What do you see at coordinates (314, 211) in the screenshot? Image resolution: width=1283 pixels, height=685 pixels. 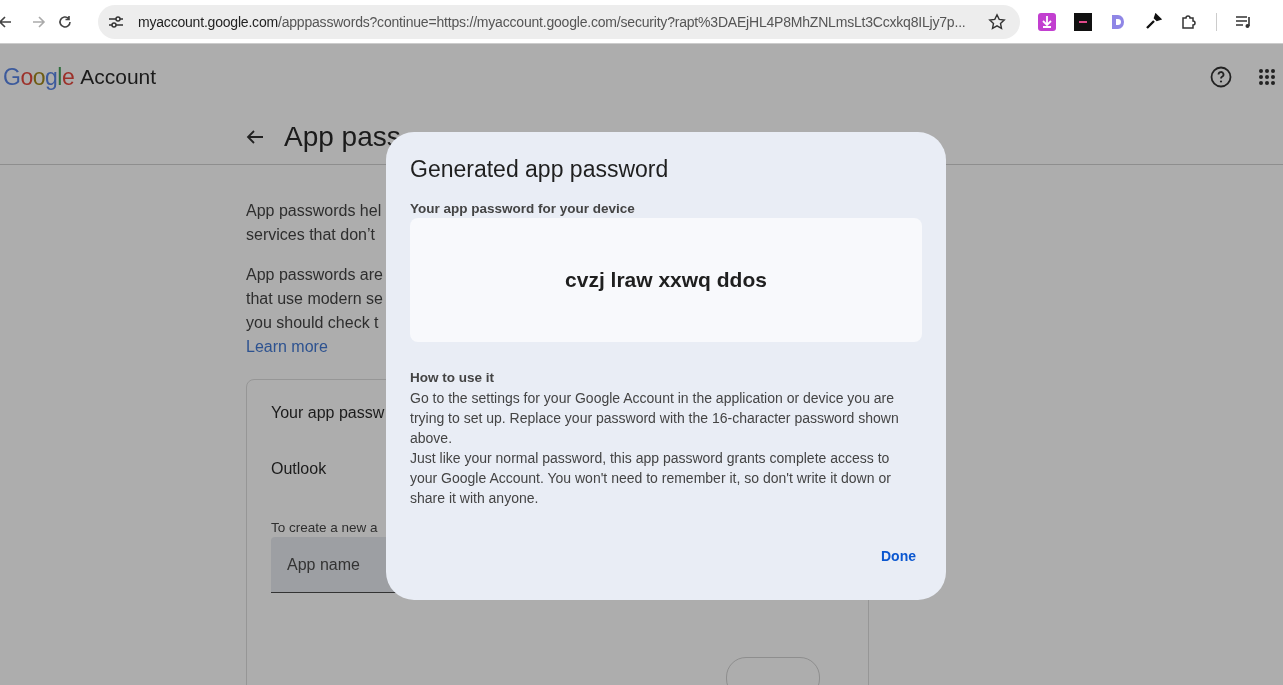 I see `intro-text-line: App passwords hel` at bounding box center [314, 211].